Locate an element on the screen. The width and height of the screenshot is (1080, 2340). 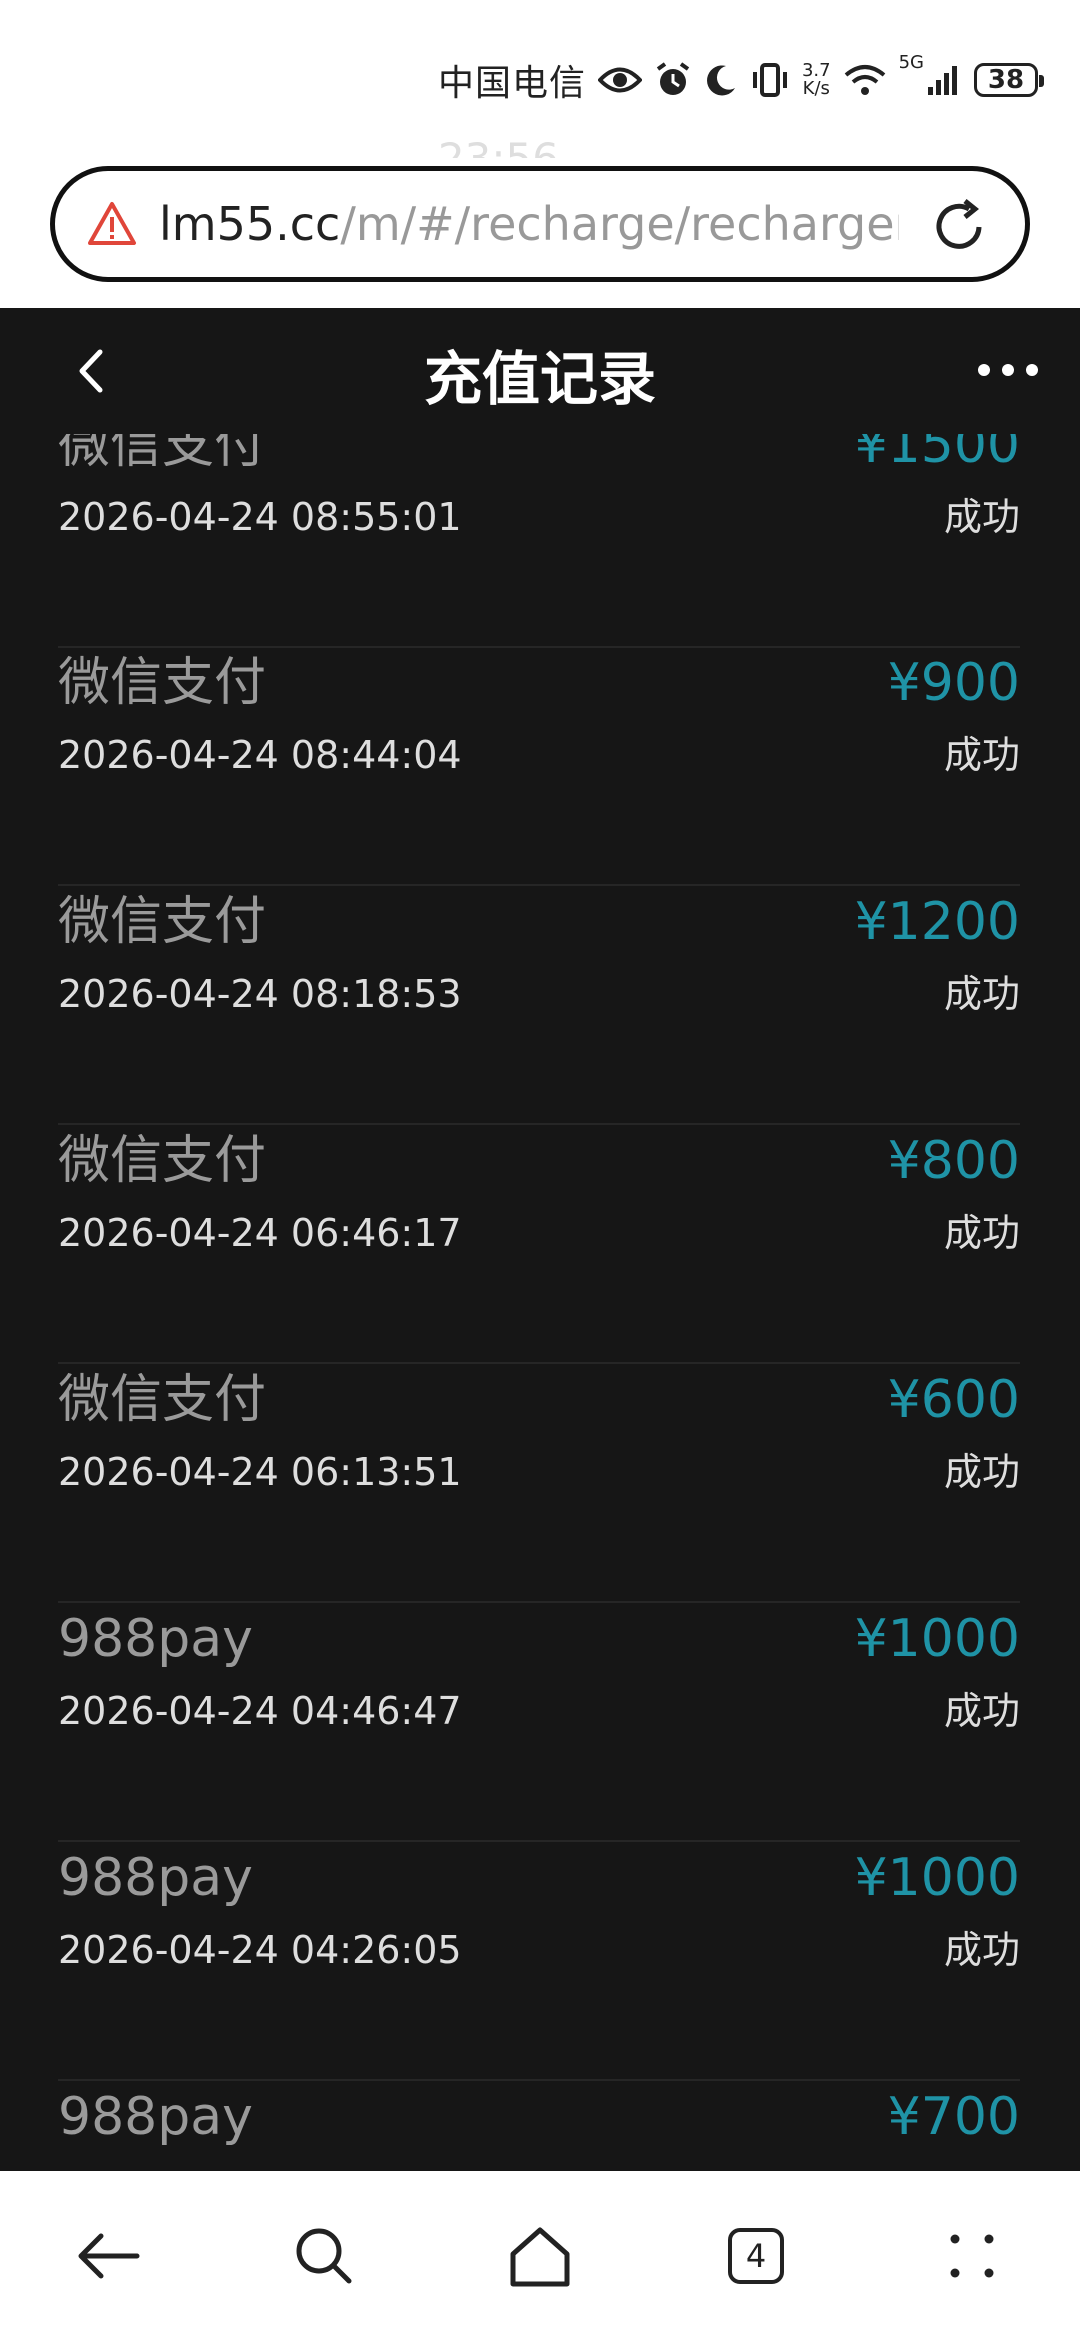
network-label: 5G is located at coordinates (911, 62).